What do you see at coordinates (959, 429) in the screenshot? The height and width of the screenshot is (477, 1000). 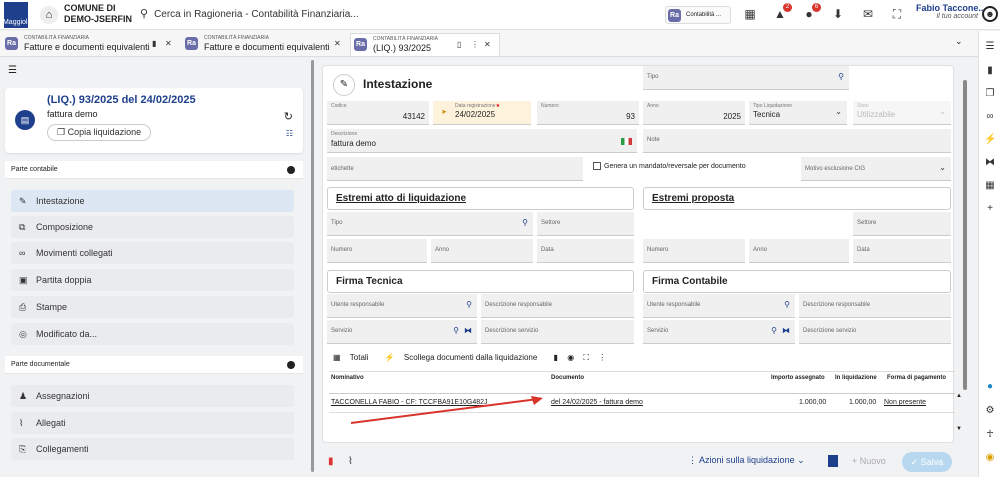 I see `grid-scroll-down-icon: ▼` at bounding box center [959, 429].